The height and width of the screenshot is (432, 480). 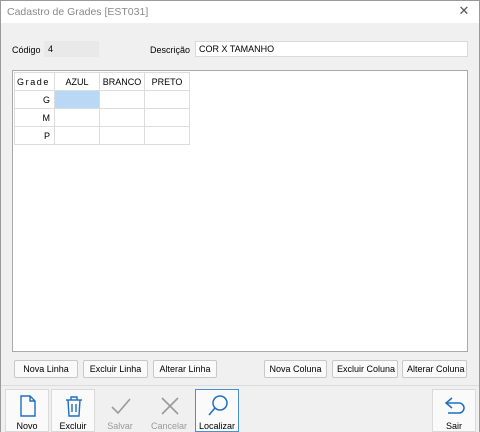 What do you see at coordinates (185, 369) in the screenshot?
I see `alterar-linha-button: Alterar Linha` at bounding box center [185, 369].